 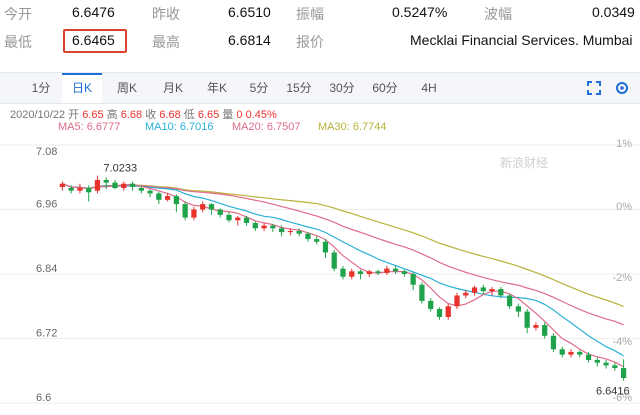 I want to click on info-change-pct: 0.45%, so click(x=261, y=115).